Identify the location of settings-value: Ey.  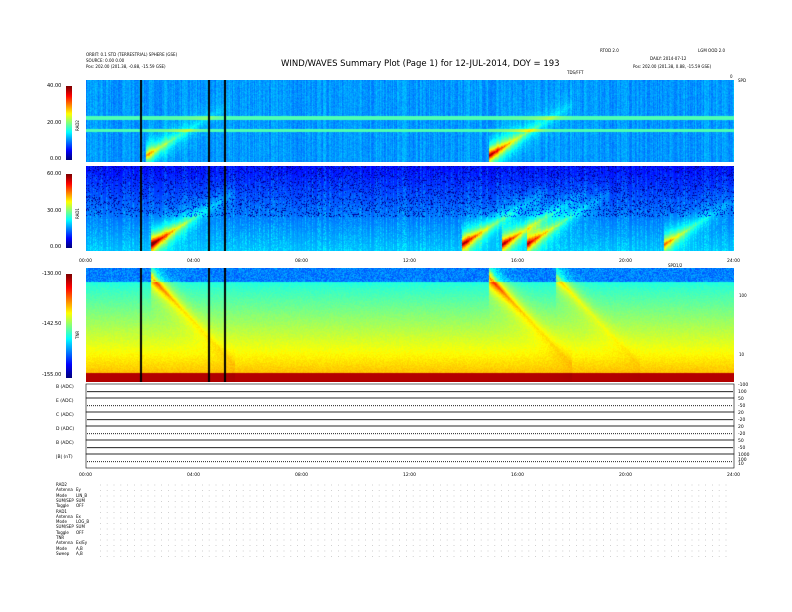
(78, 490).